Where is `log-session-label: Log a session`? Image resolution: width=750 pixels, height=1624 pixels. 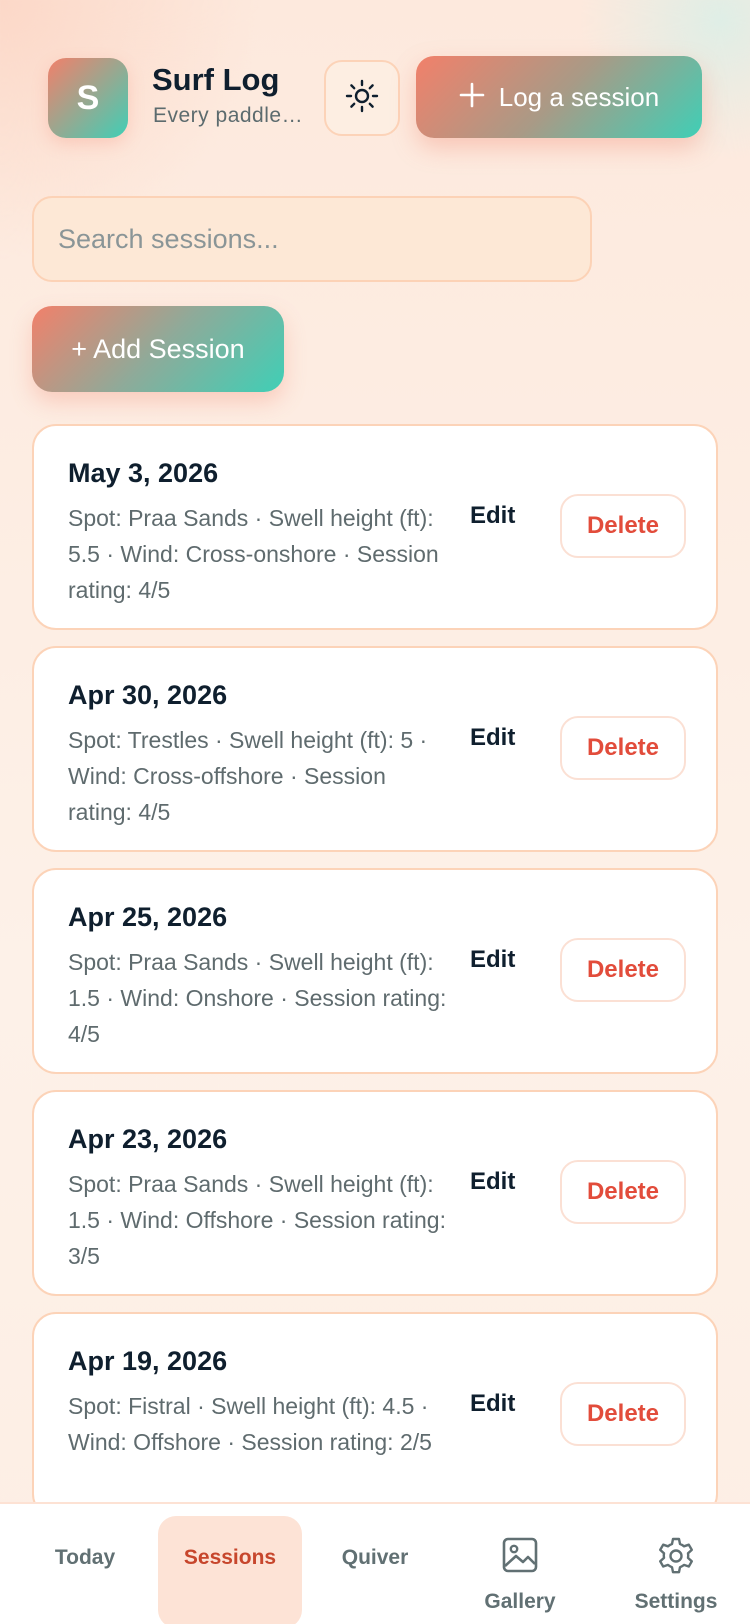 log-session-label: Log a session is located at coordinates (579, 96).